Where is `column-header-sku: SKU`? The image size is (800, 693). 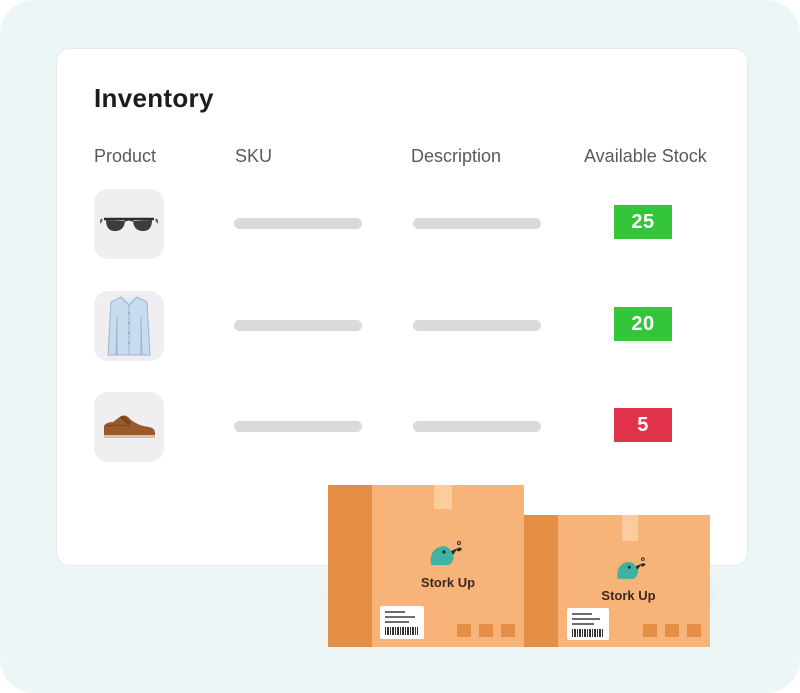
column-header-sku: SKU is located at coordinates (254, 156).